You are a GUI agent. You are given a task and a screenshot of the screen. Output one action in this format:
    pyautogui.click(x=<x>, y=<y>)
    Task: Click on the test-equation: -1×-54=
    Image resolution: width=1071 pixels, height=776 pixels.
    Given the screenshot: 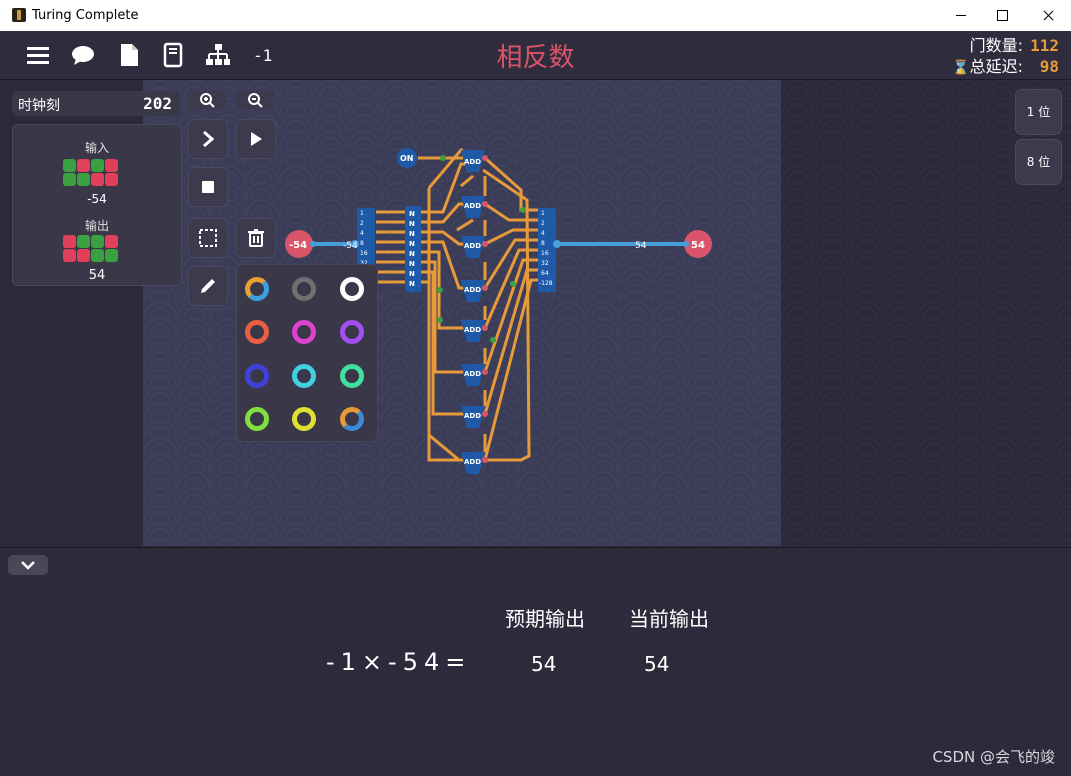 What is the action you would take?
    pyautogui.click(x=399, y=662)
    